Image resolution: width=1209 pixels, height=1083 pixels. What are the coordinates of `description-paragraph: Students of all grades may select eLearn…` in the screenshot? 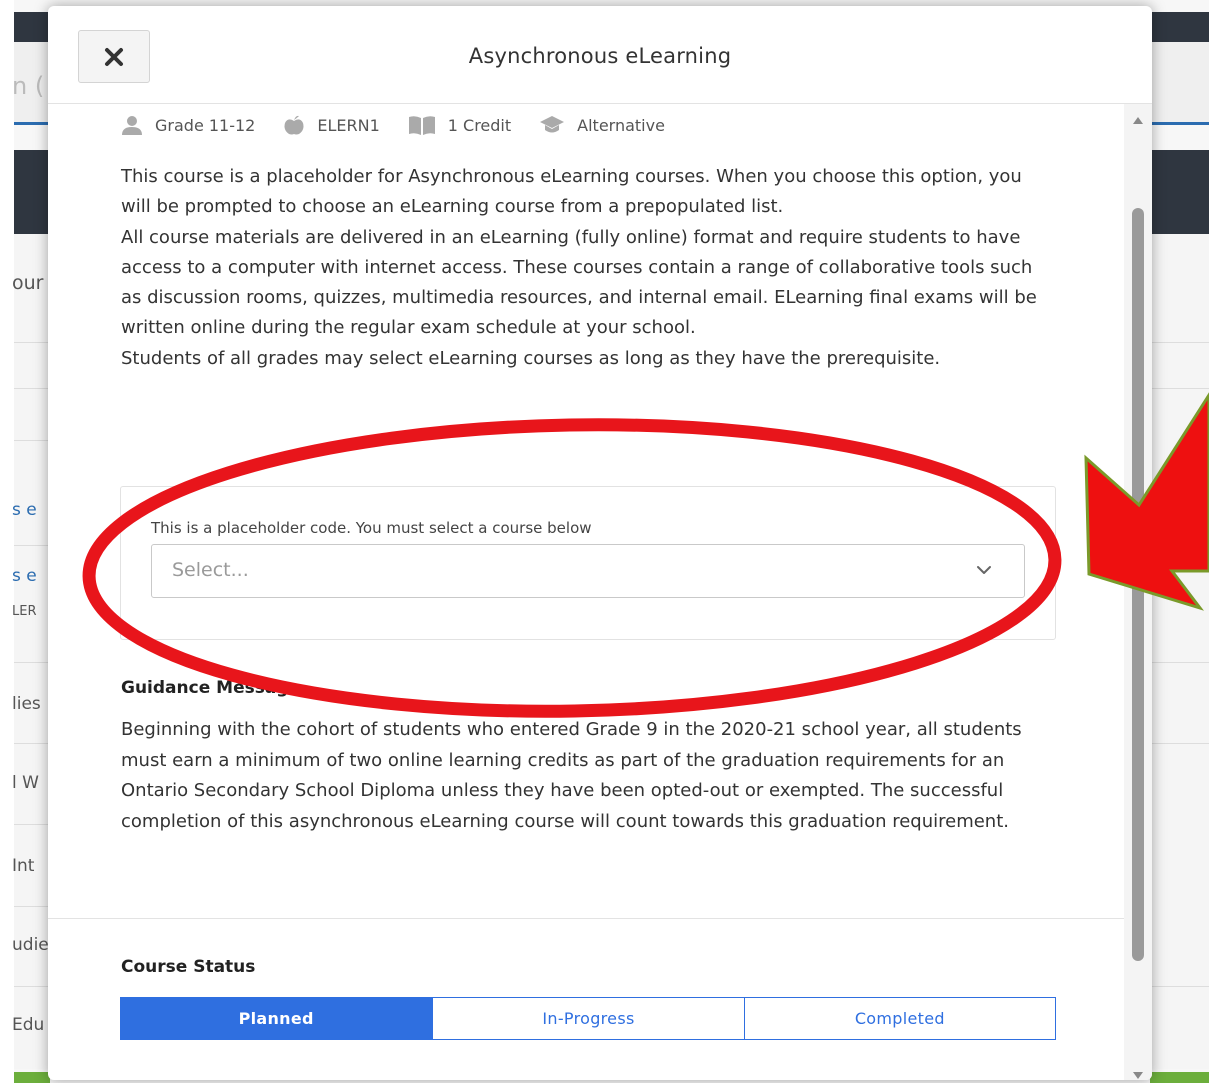 It's located at (531, 358).